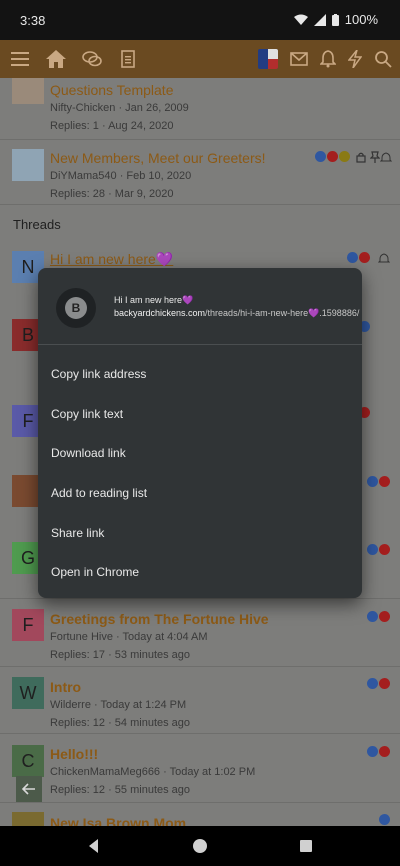  What do you see at coordinates (120, 723) in the screenshot?
I see `thread-stats: Replies: 12 · 54 minutes ago` at bounding box center [120, 723].